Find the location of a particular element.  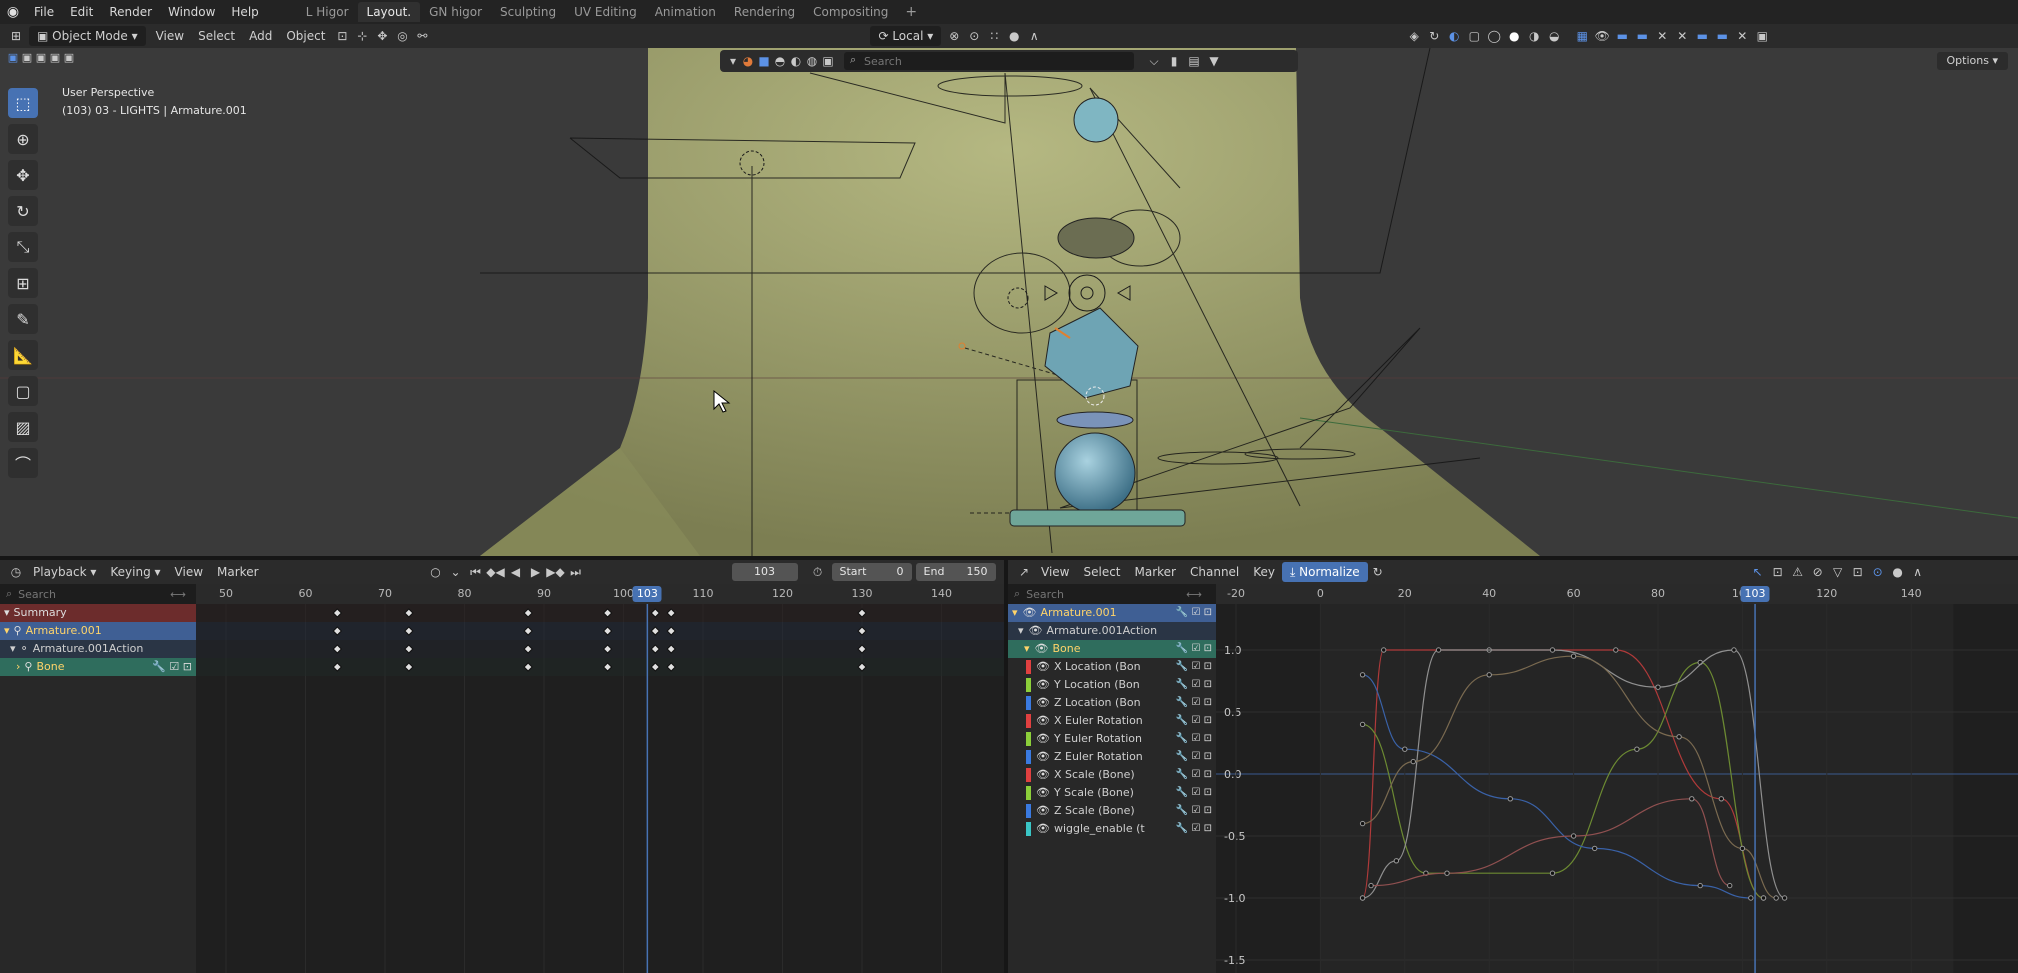

blender-logo-icon: ◉ is located at coordinates (13, 12).